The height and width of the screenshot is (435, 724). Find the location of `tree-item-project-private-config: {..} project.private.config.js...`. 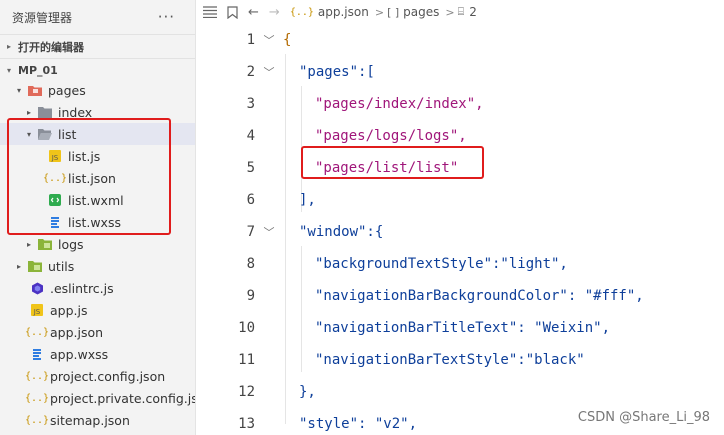

tree-item-project-private-config: {..} project.private.config.js... is located at coordinates (98, 398).